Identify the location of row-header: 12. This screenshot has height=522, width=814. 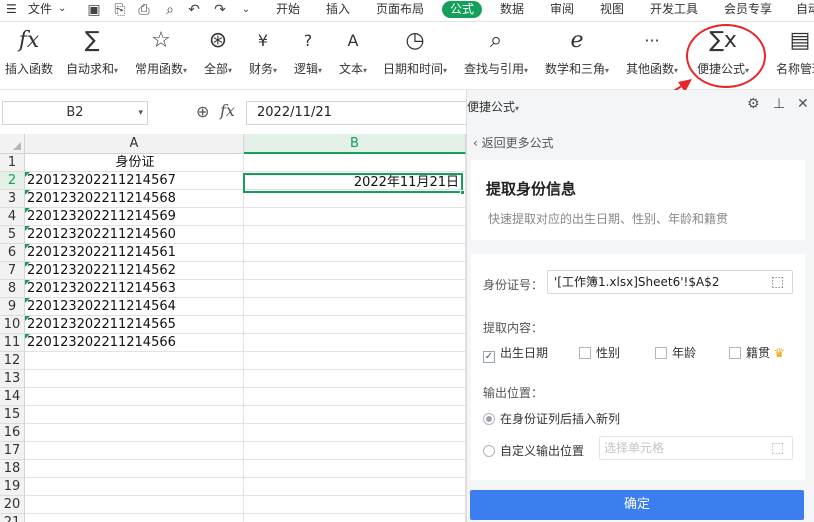
(12, 361).